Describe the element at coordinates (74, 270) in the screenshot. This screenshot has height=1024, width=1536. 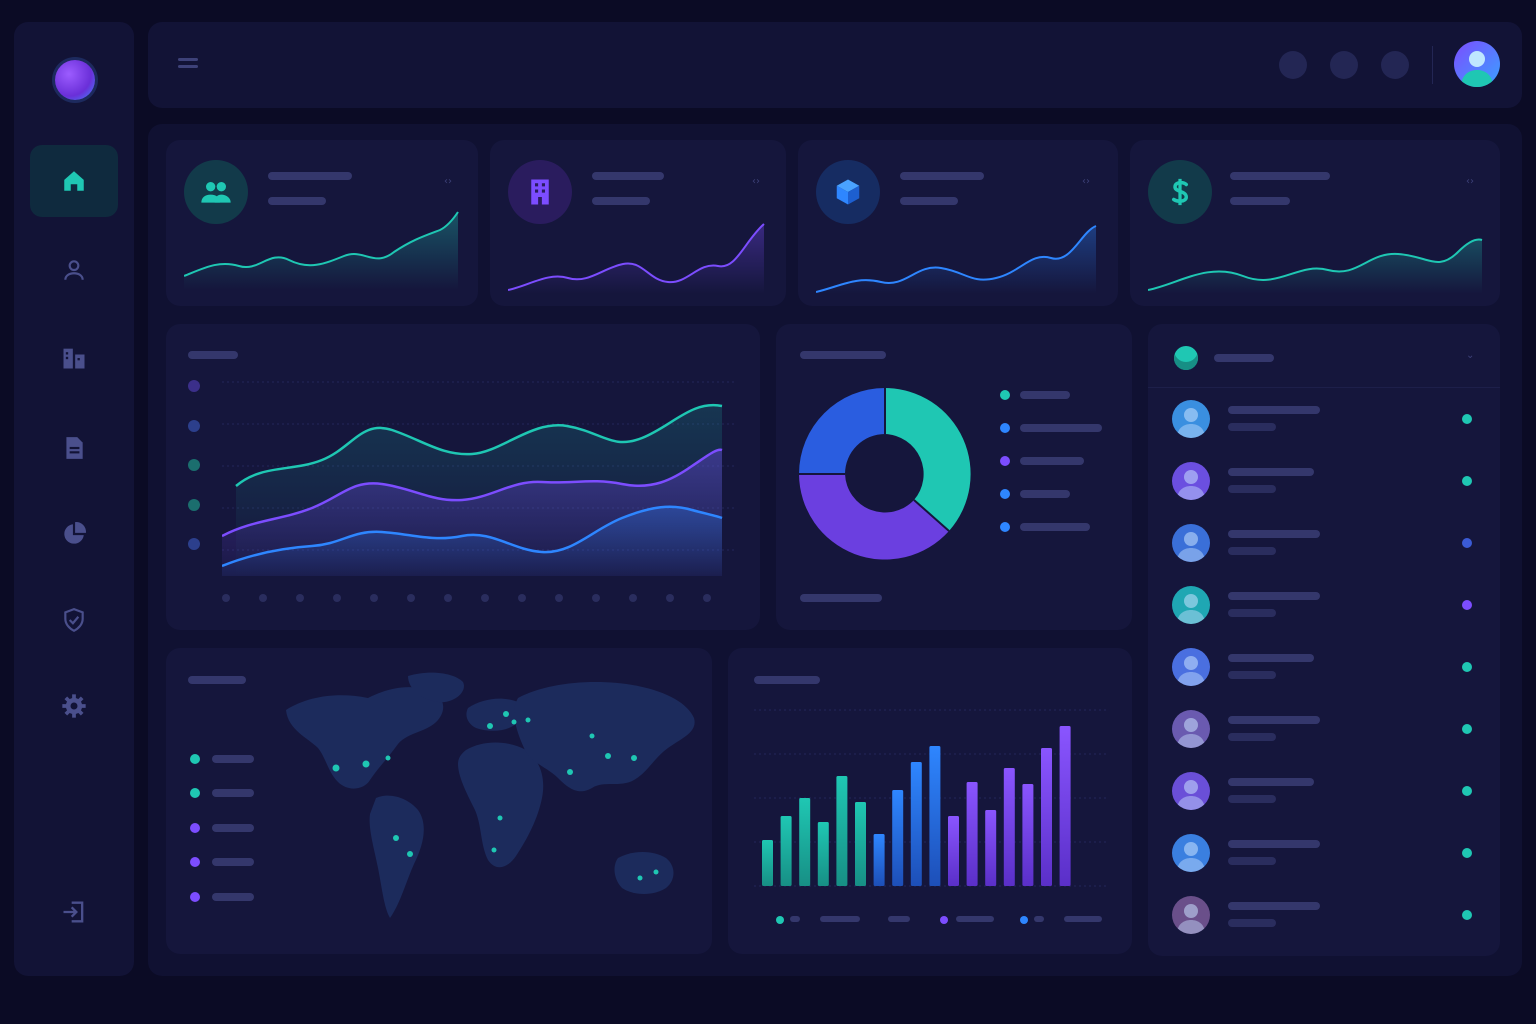
I see `sidebar-item-users` at that location.